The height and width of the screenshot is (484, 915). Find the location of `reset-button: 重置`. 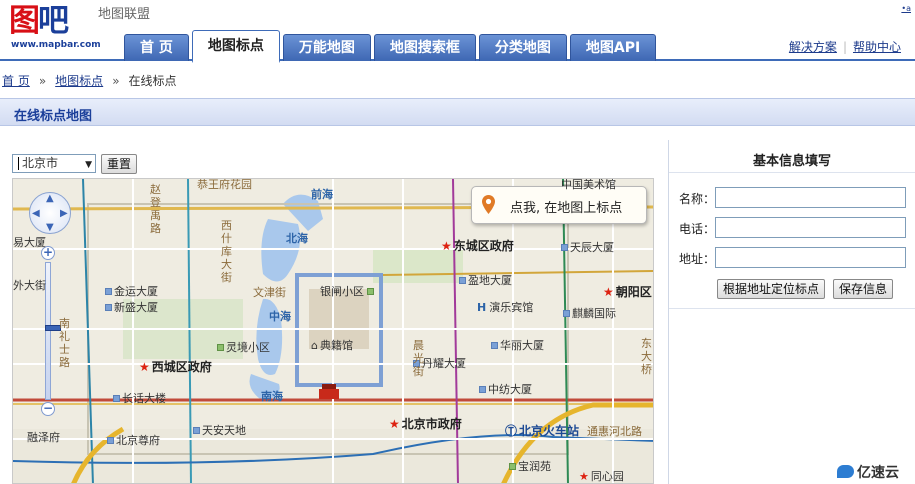

reset-button: 重置 is located at coordinates (119, 164).